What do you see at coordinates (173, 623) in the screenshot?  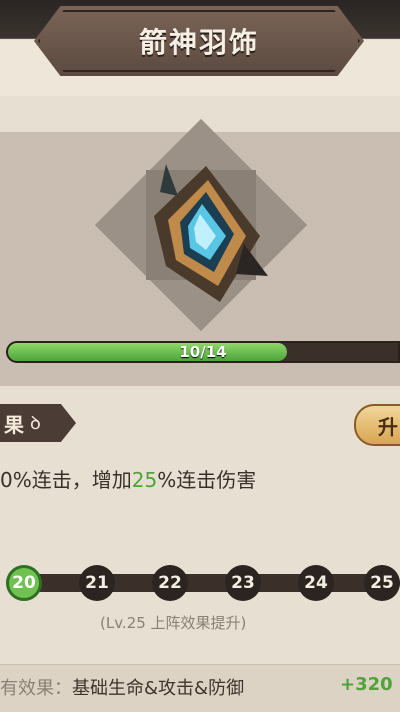 I see `level-note: (Lv.25 上阵效果提升)` at bounding box center [173, 623].